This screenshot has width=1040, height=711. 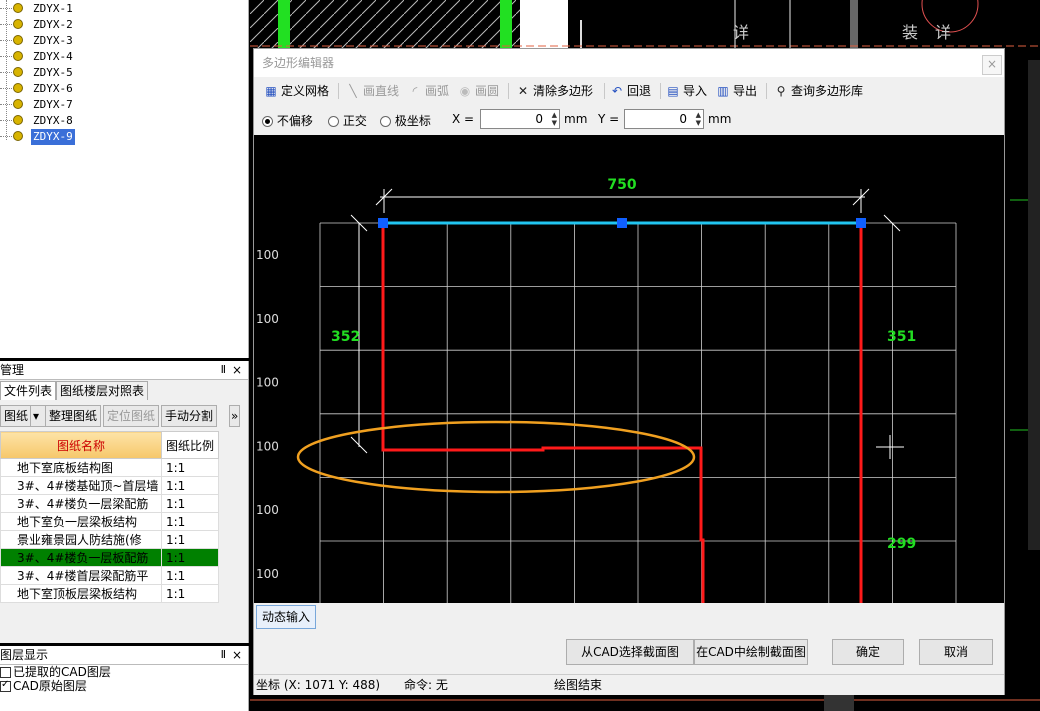 What do you see at coordinates (190, 445) in the screenshot?
I see `column-header-ratio: 图纸比例` at bounding box center [190, 445].